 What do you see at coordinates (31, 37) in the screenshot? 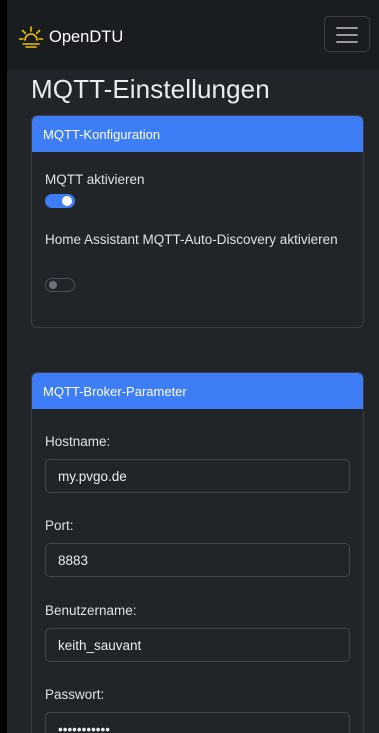
I see `sun-icon` at bounding box center [31, 37].